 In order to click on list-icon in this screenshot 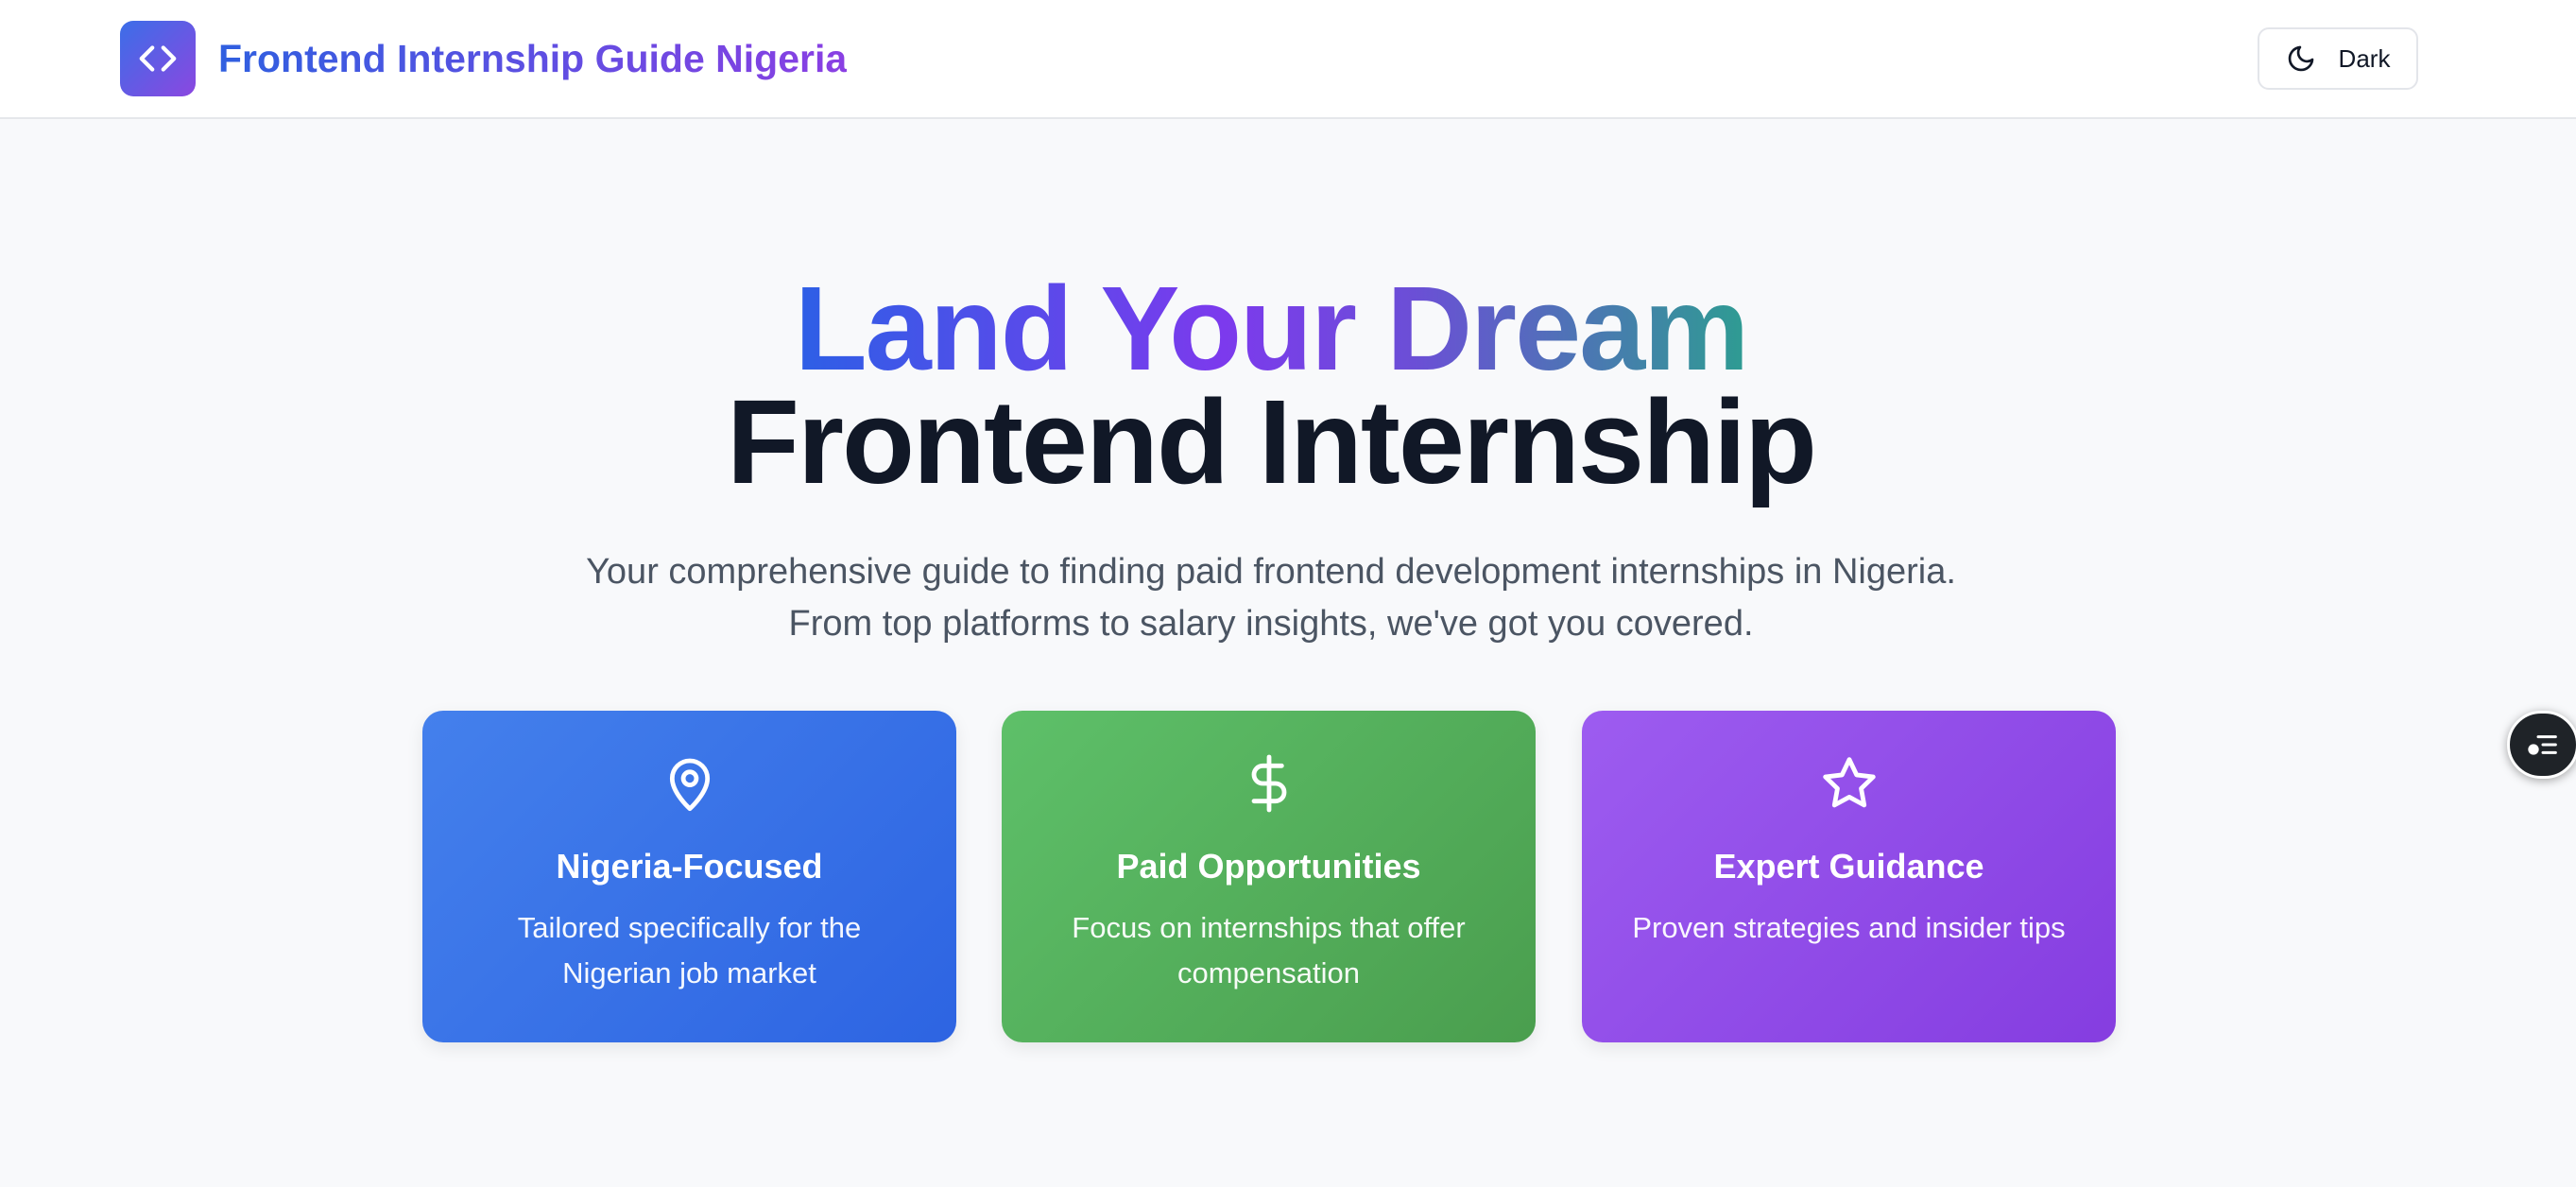, I will do `click(2542, 745)`.